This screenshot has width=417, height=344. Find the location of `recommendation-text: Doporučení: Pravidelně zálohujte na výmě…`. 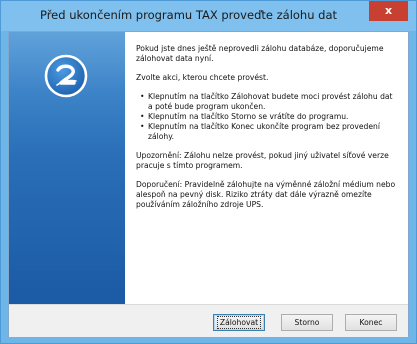

recommendation-text: Doporučení: Pravidelně zálohujte na výmě… is located at coordinates (266, 194).